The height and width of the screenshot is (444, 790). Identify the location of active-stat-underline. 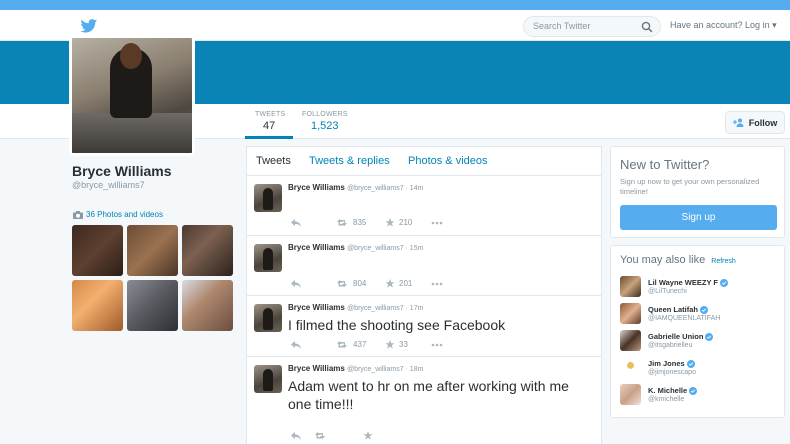
(269, 137).